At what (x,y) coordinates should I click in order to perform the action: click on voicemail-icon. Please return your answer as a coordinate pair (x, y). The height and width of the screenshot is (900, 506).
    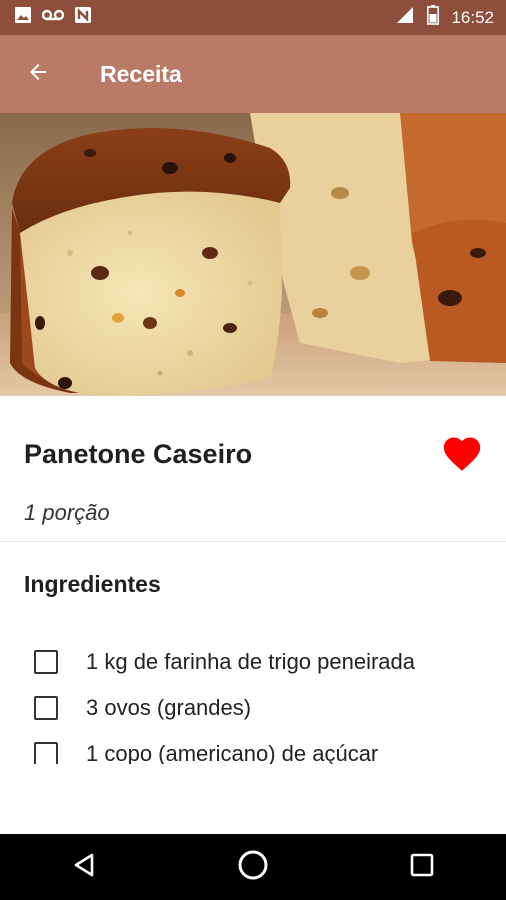
    Looking at the image, I should click on (53, 17).